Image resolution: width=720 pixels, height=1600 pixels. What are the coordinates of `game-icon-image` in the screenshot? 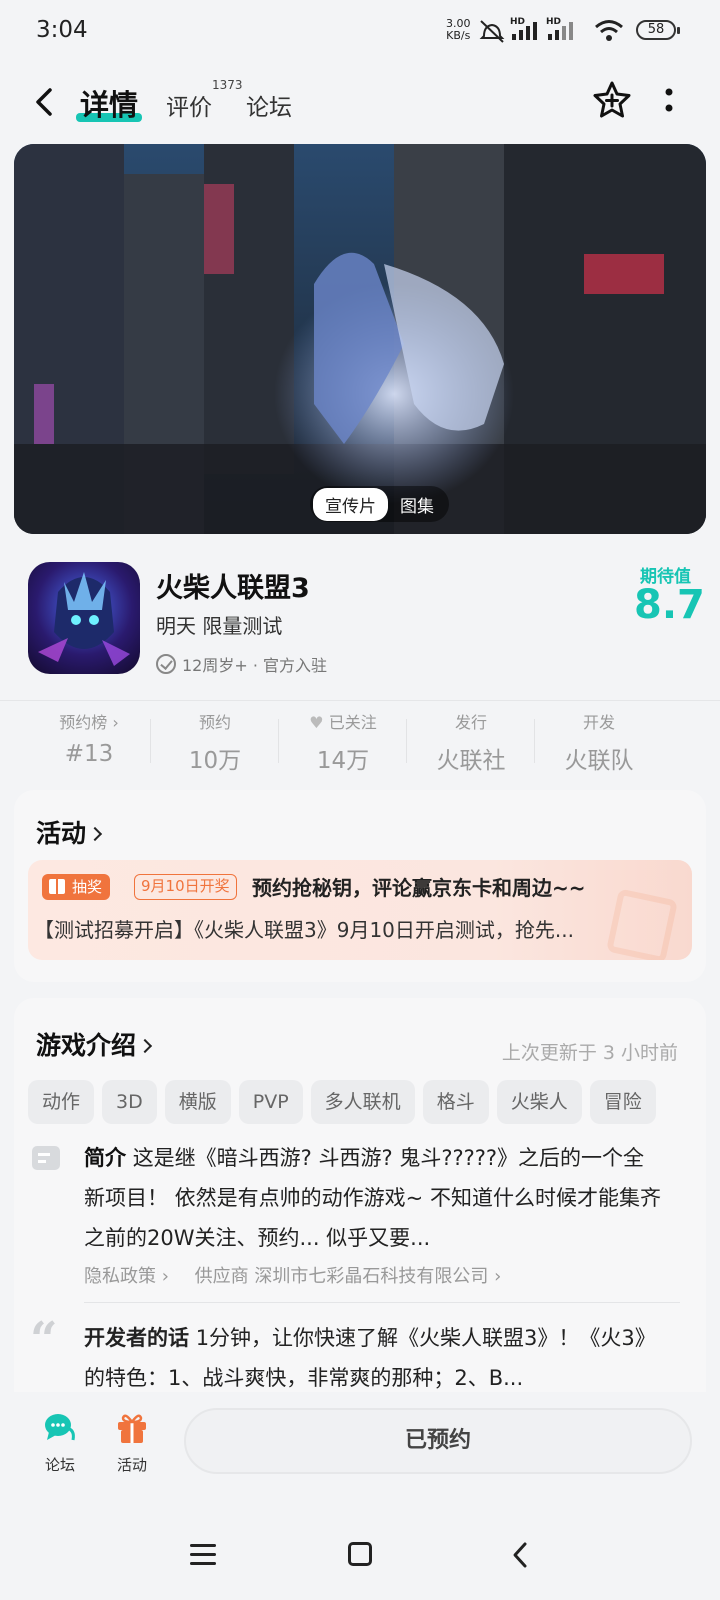 It's located at (84, 618).